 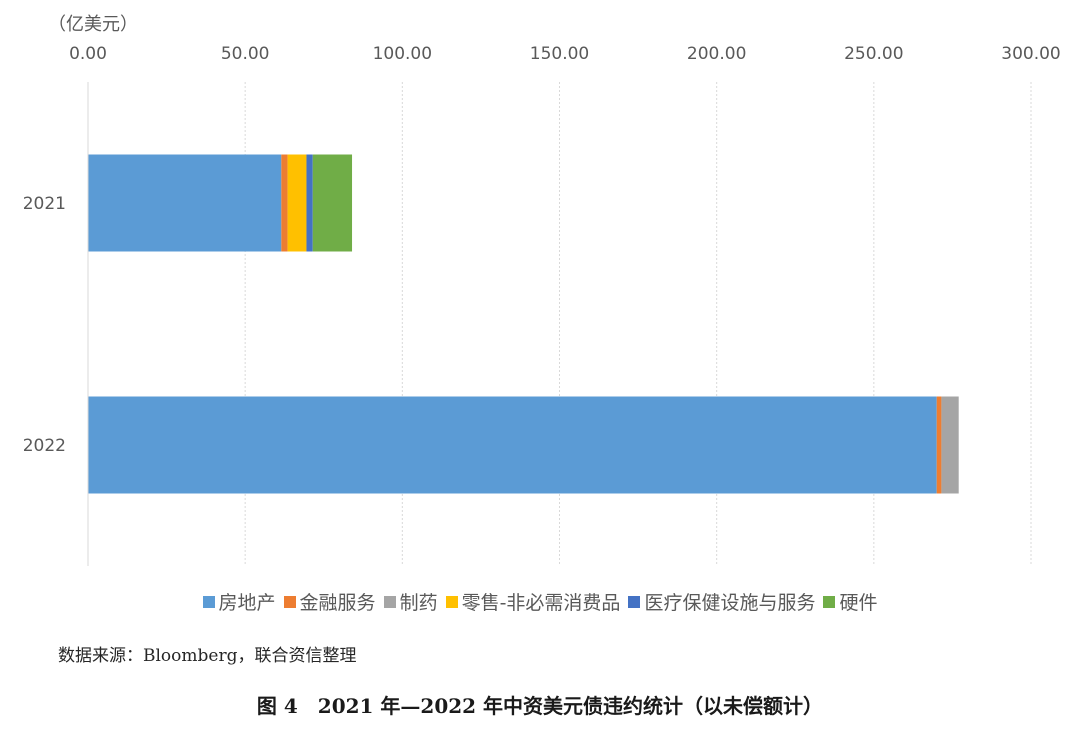 What do you see at coordinates (247, 603) in the screenshot?
I see `legend-label: 房地产` at bounding box center [247, 603].